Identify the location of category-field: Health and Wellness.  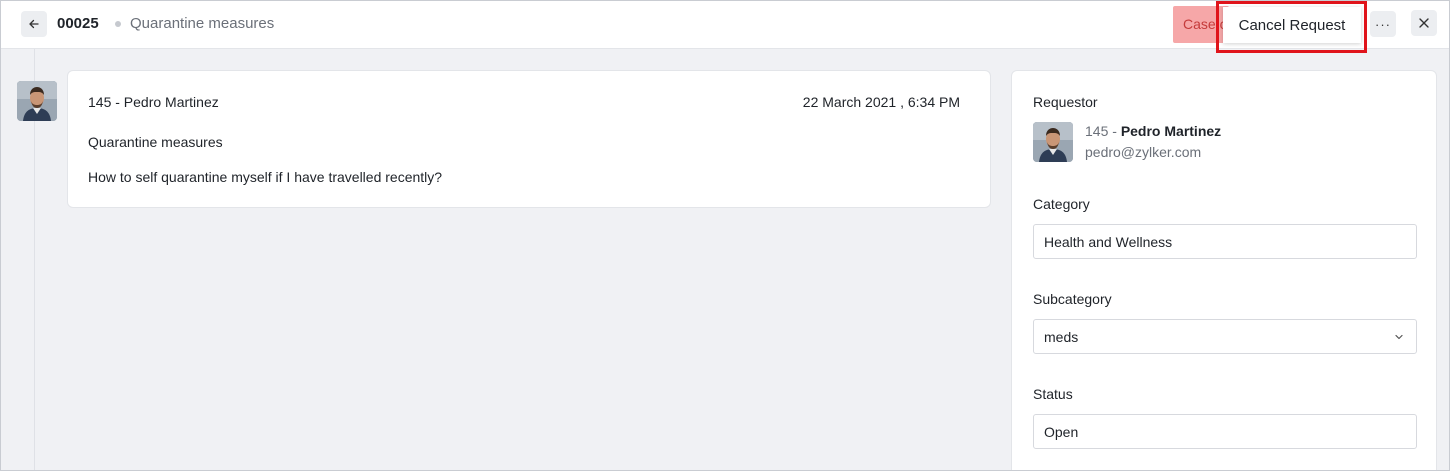
(1225, 241).